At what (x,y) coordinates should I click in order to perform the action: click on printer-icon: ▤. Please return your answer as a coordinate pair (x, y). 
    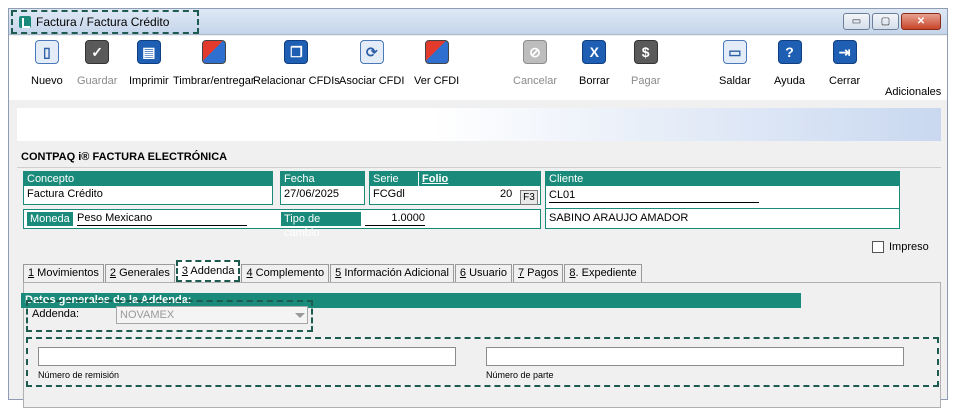
    Looking at the image, I should click on (148, 52).